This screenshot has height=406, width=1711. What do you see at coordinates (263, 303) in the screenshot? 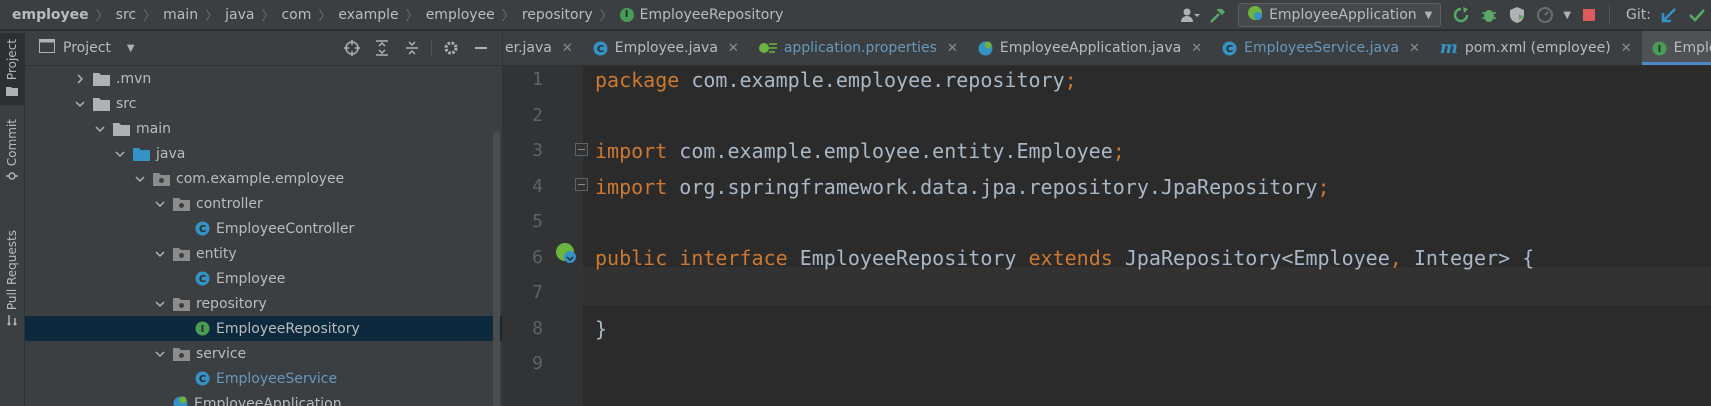
I see `tree-item: repository` at bounding box center [263, 303].